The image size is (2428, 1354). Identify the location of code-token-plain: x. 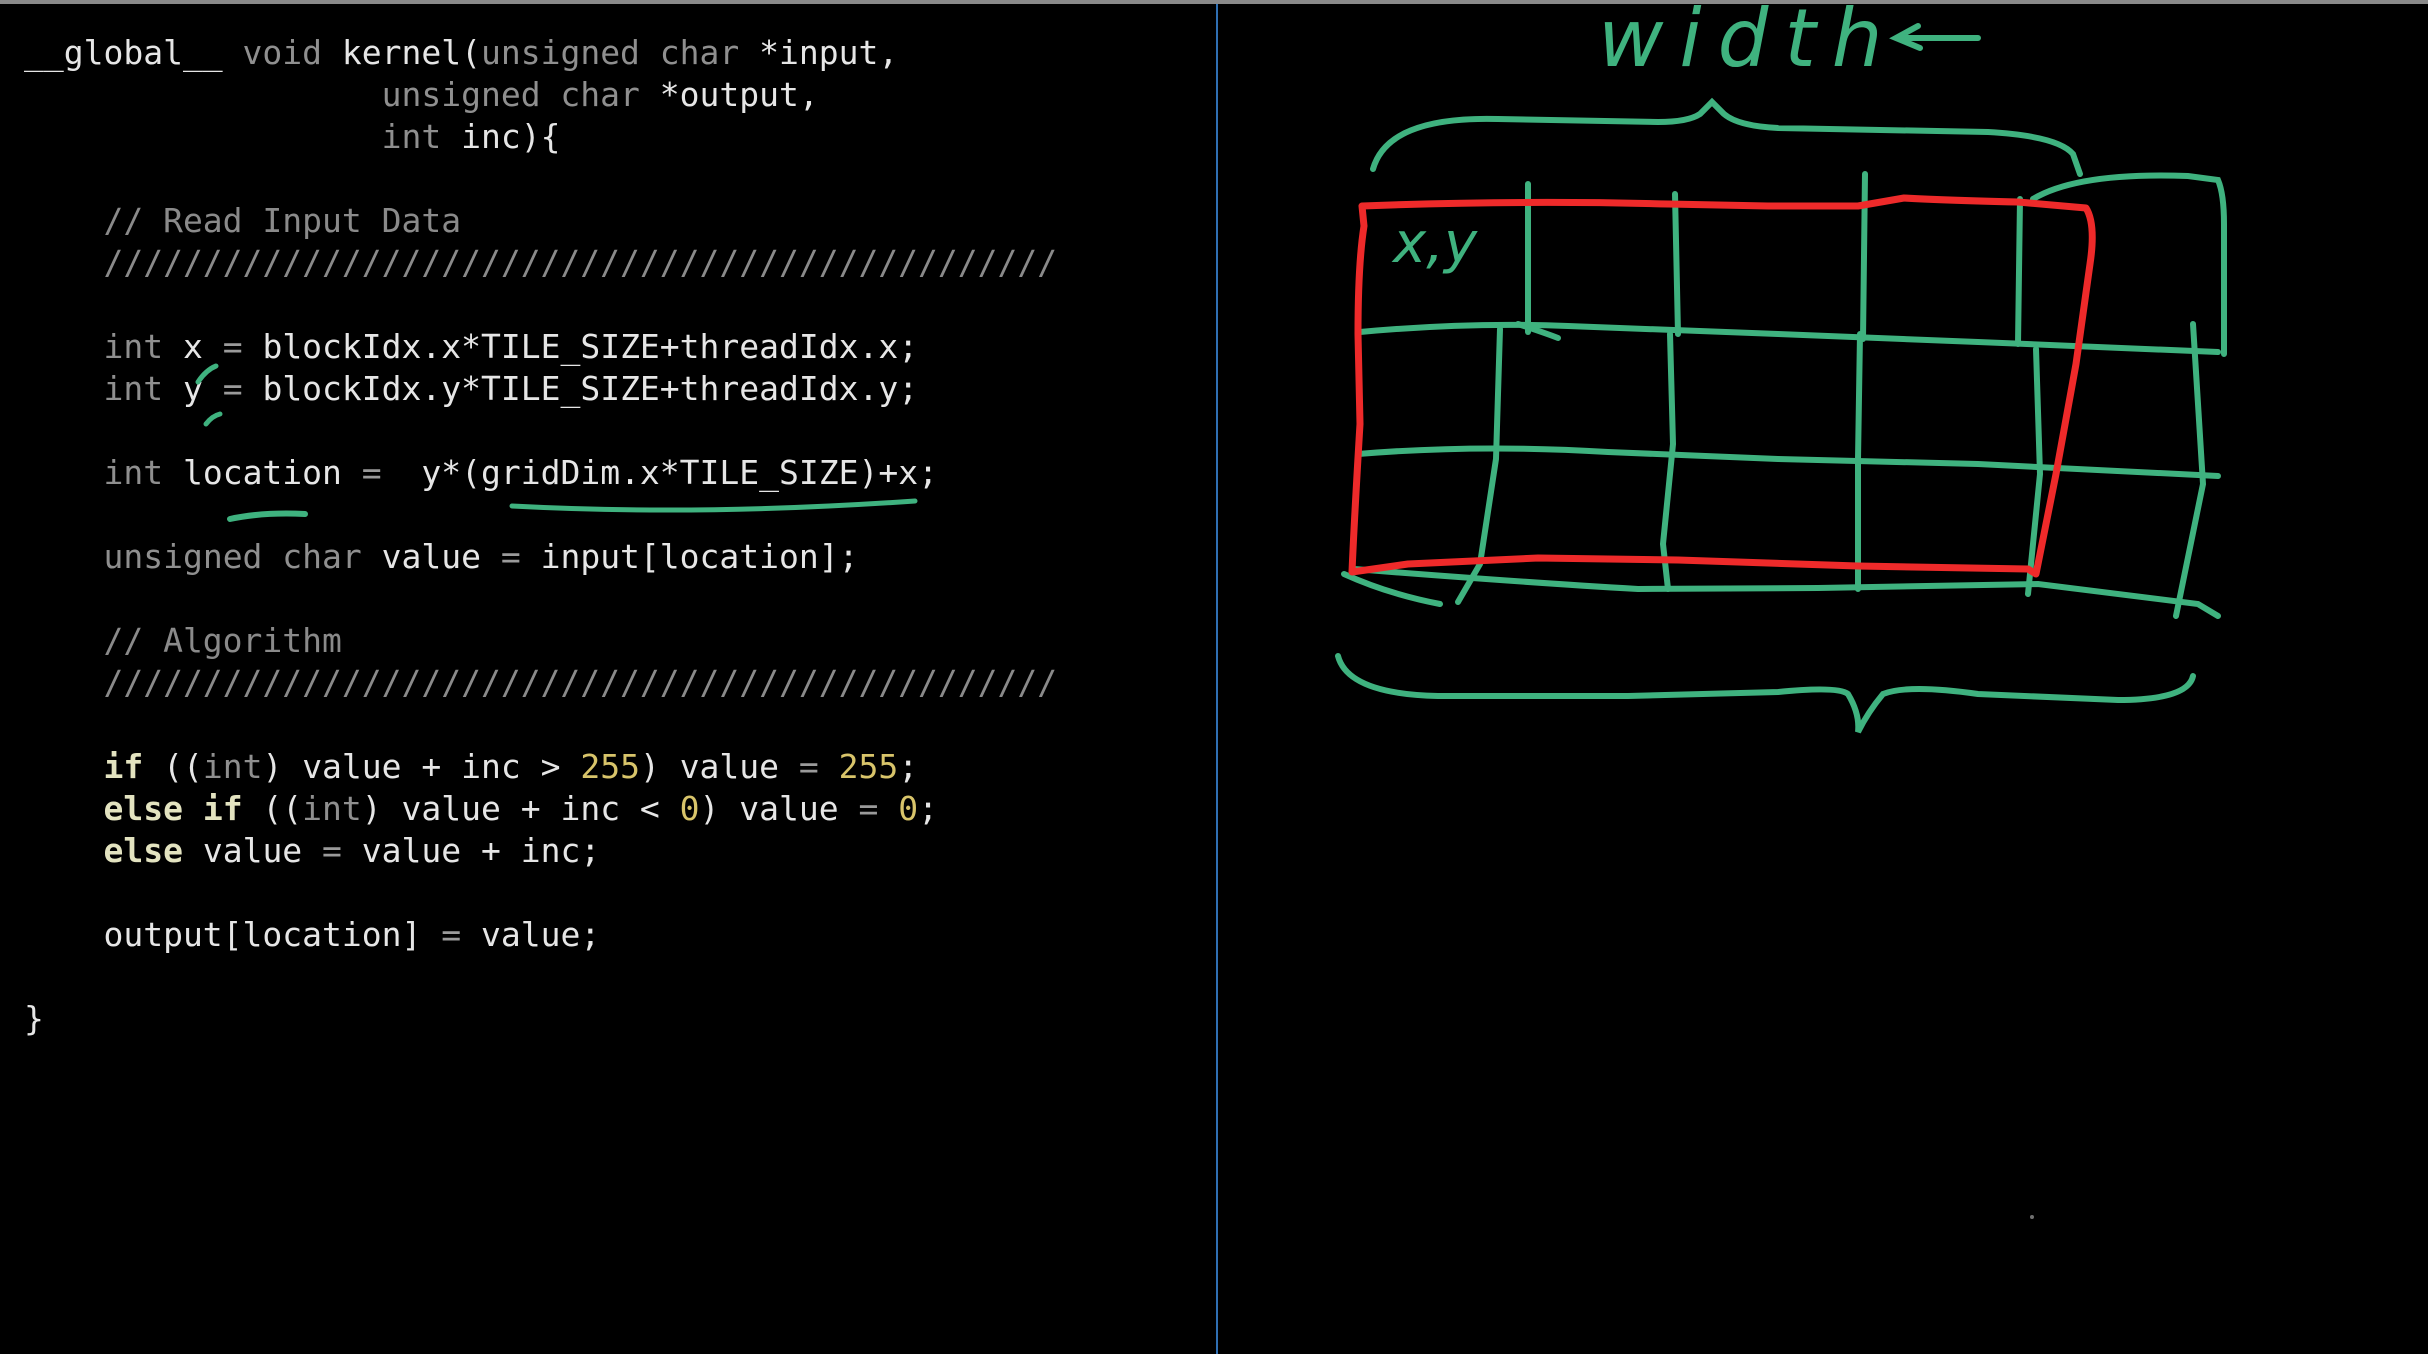
(193, 346).